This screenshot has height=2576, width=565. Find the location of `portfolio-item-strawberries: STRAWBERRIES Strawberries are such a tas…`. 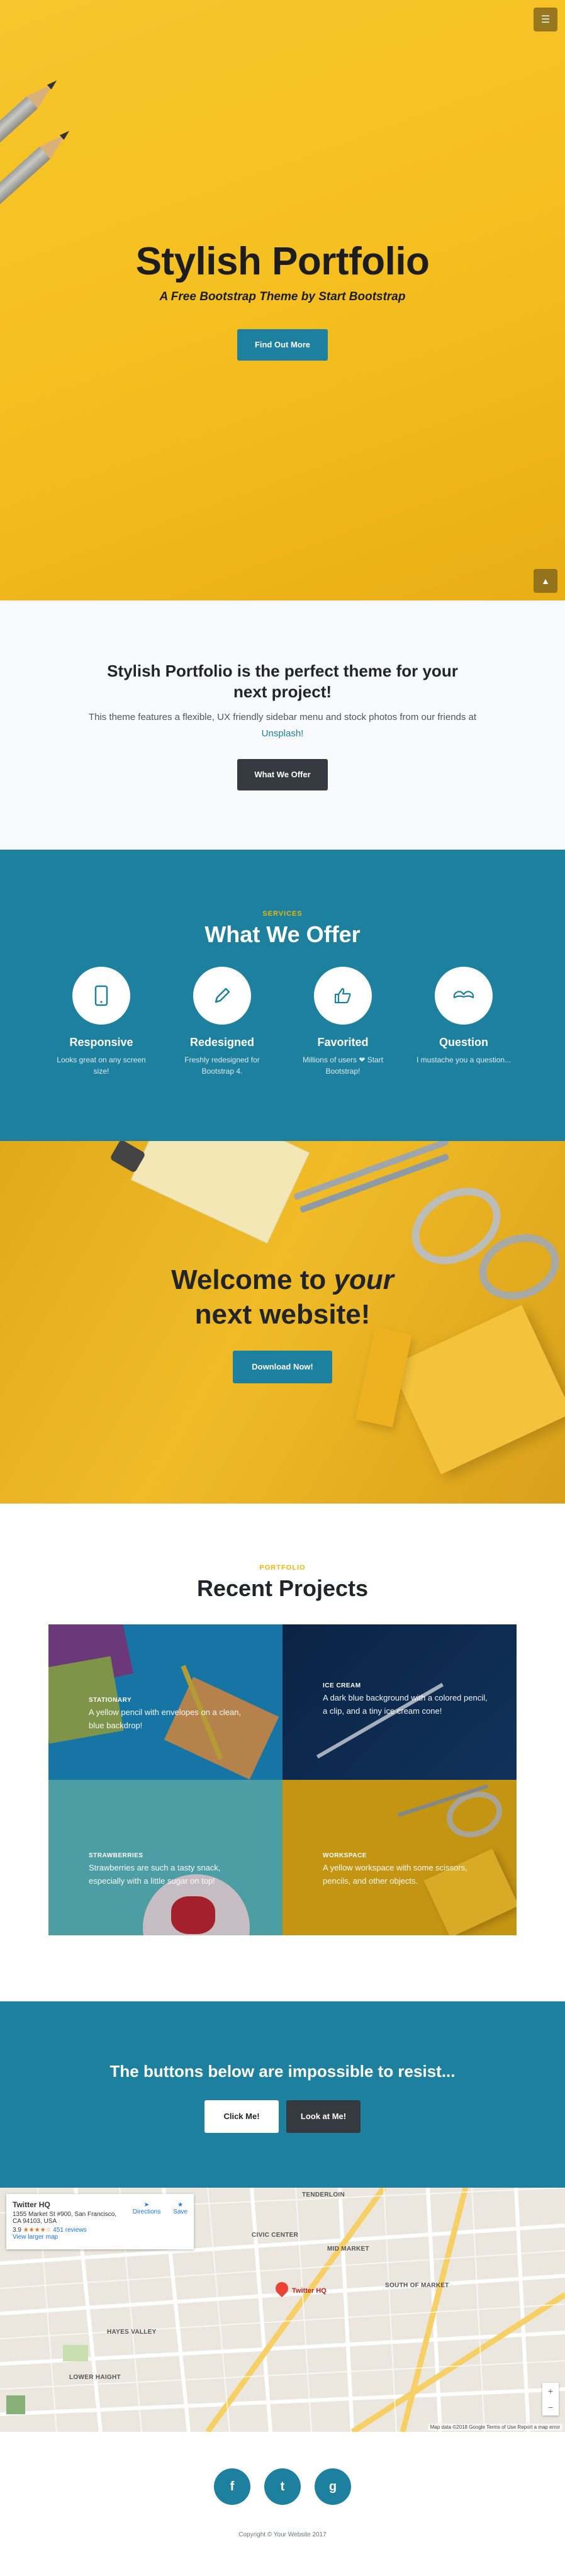

portfolio-item-strawberries: STRAWBERRIES Strawberries are such a tas… is located at coordinates (165, 1857).